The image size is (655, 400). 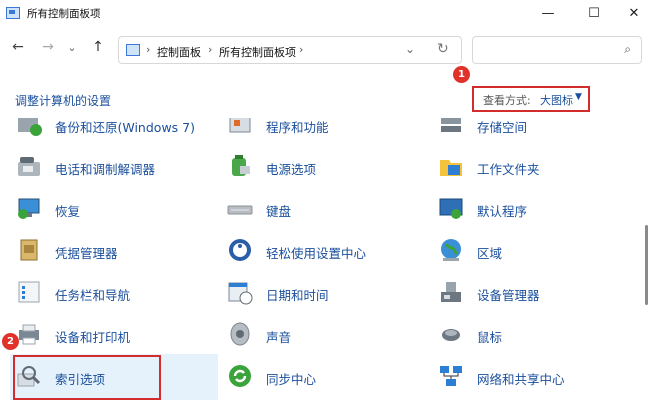 I want to click on window-title: 所有控制面板项, so click(x=64, y=14).